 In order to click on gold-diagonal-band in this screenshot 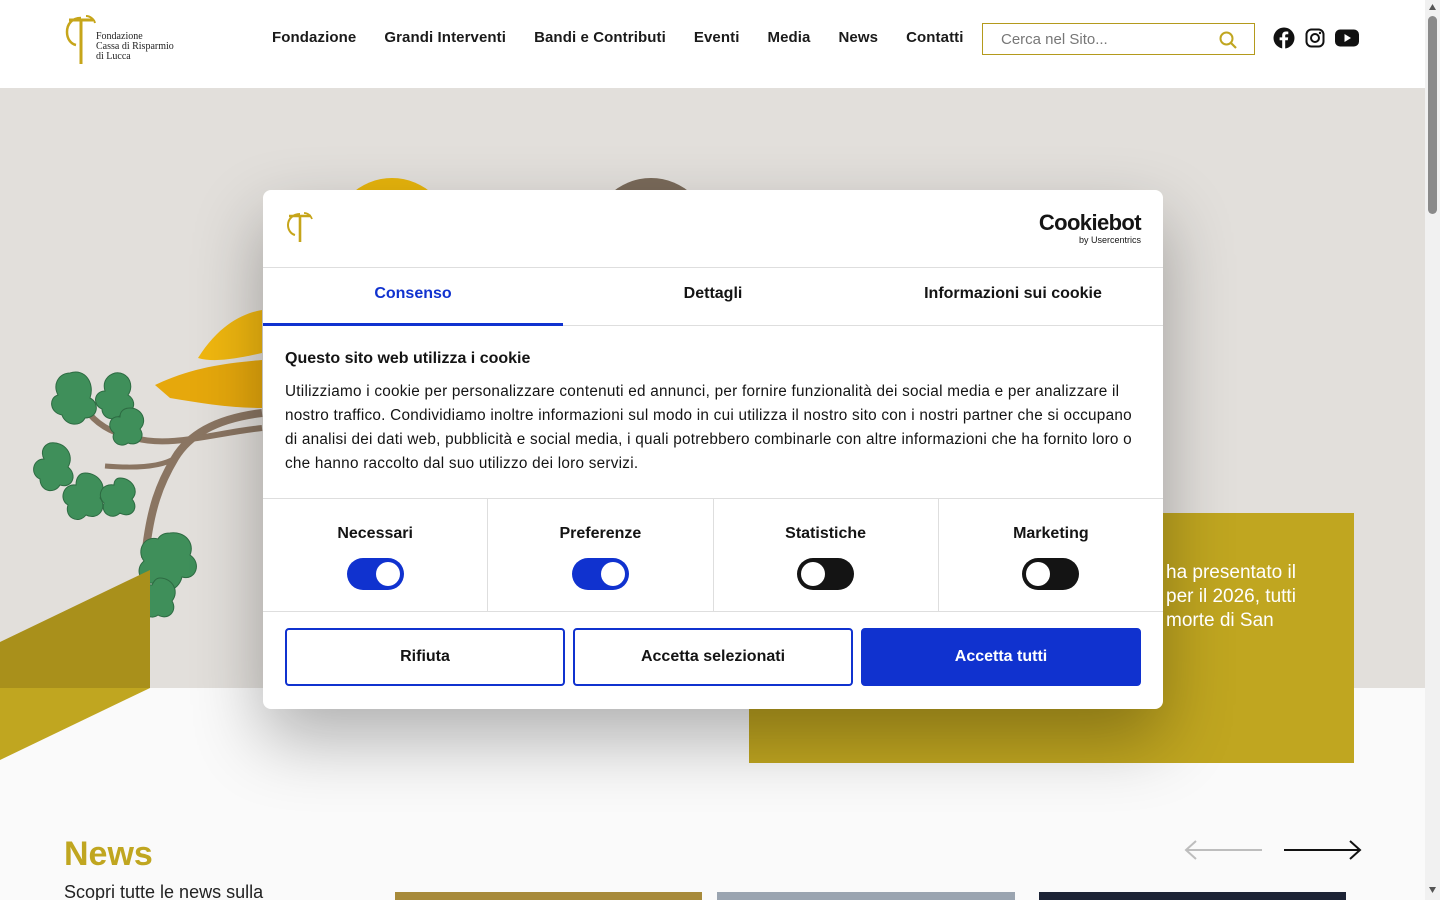, I will do `click(75, 665)`.